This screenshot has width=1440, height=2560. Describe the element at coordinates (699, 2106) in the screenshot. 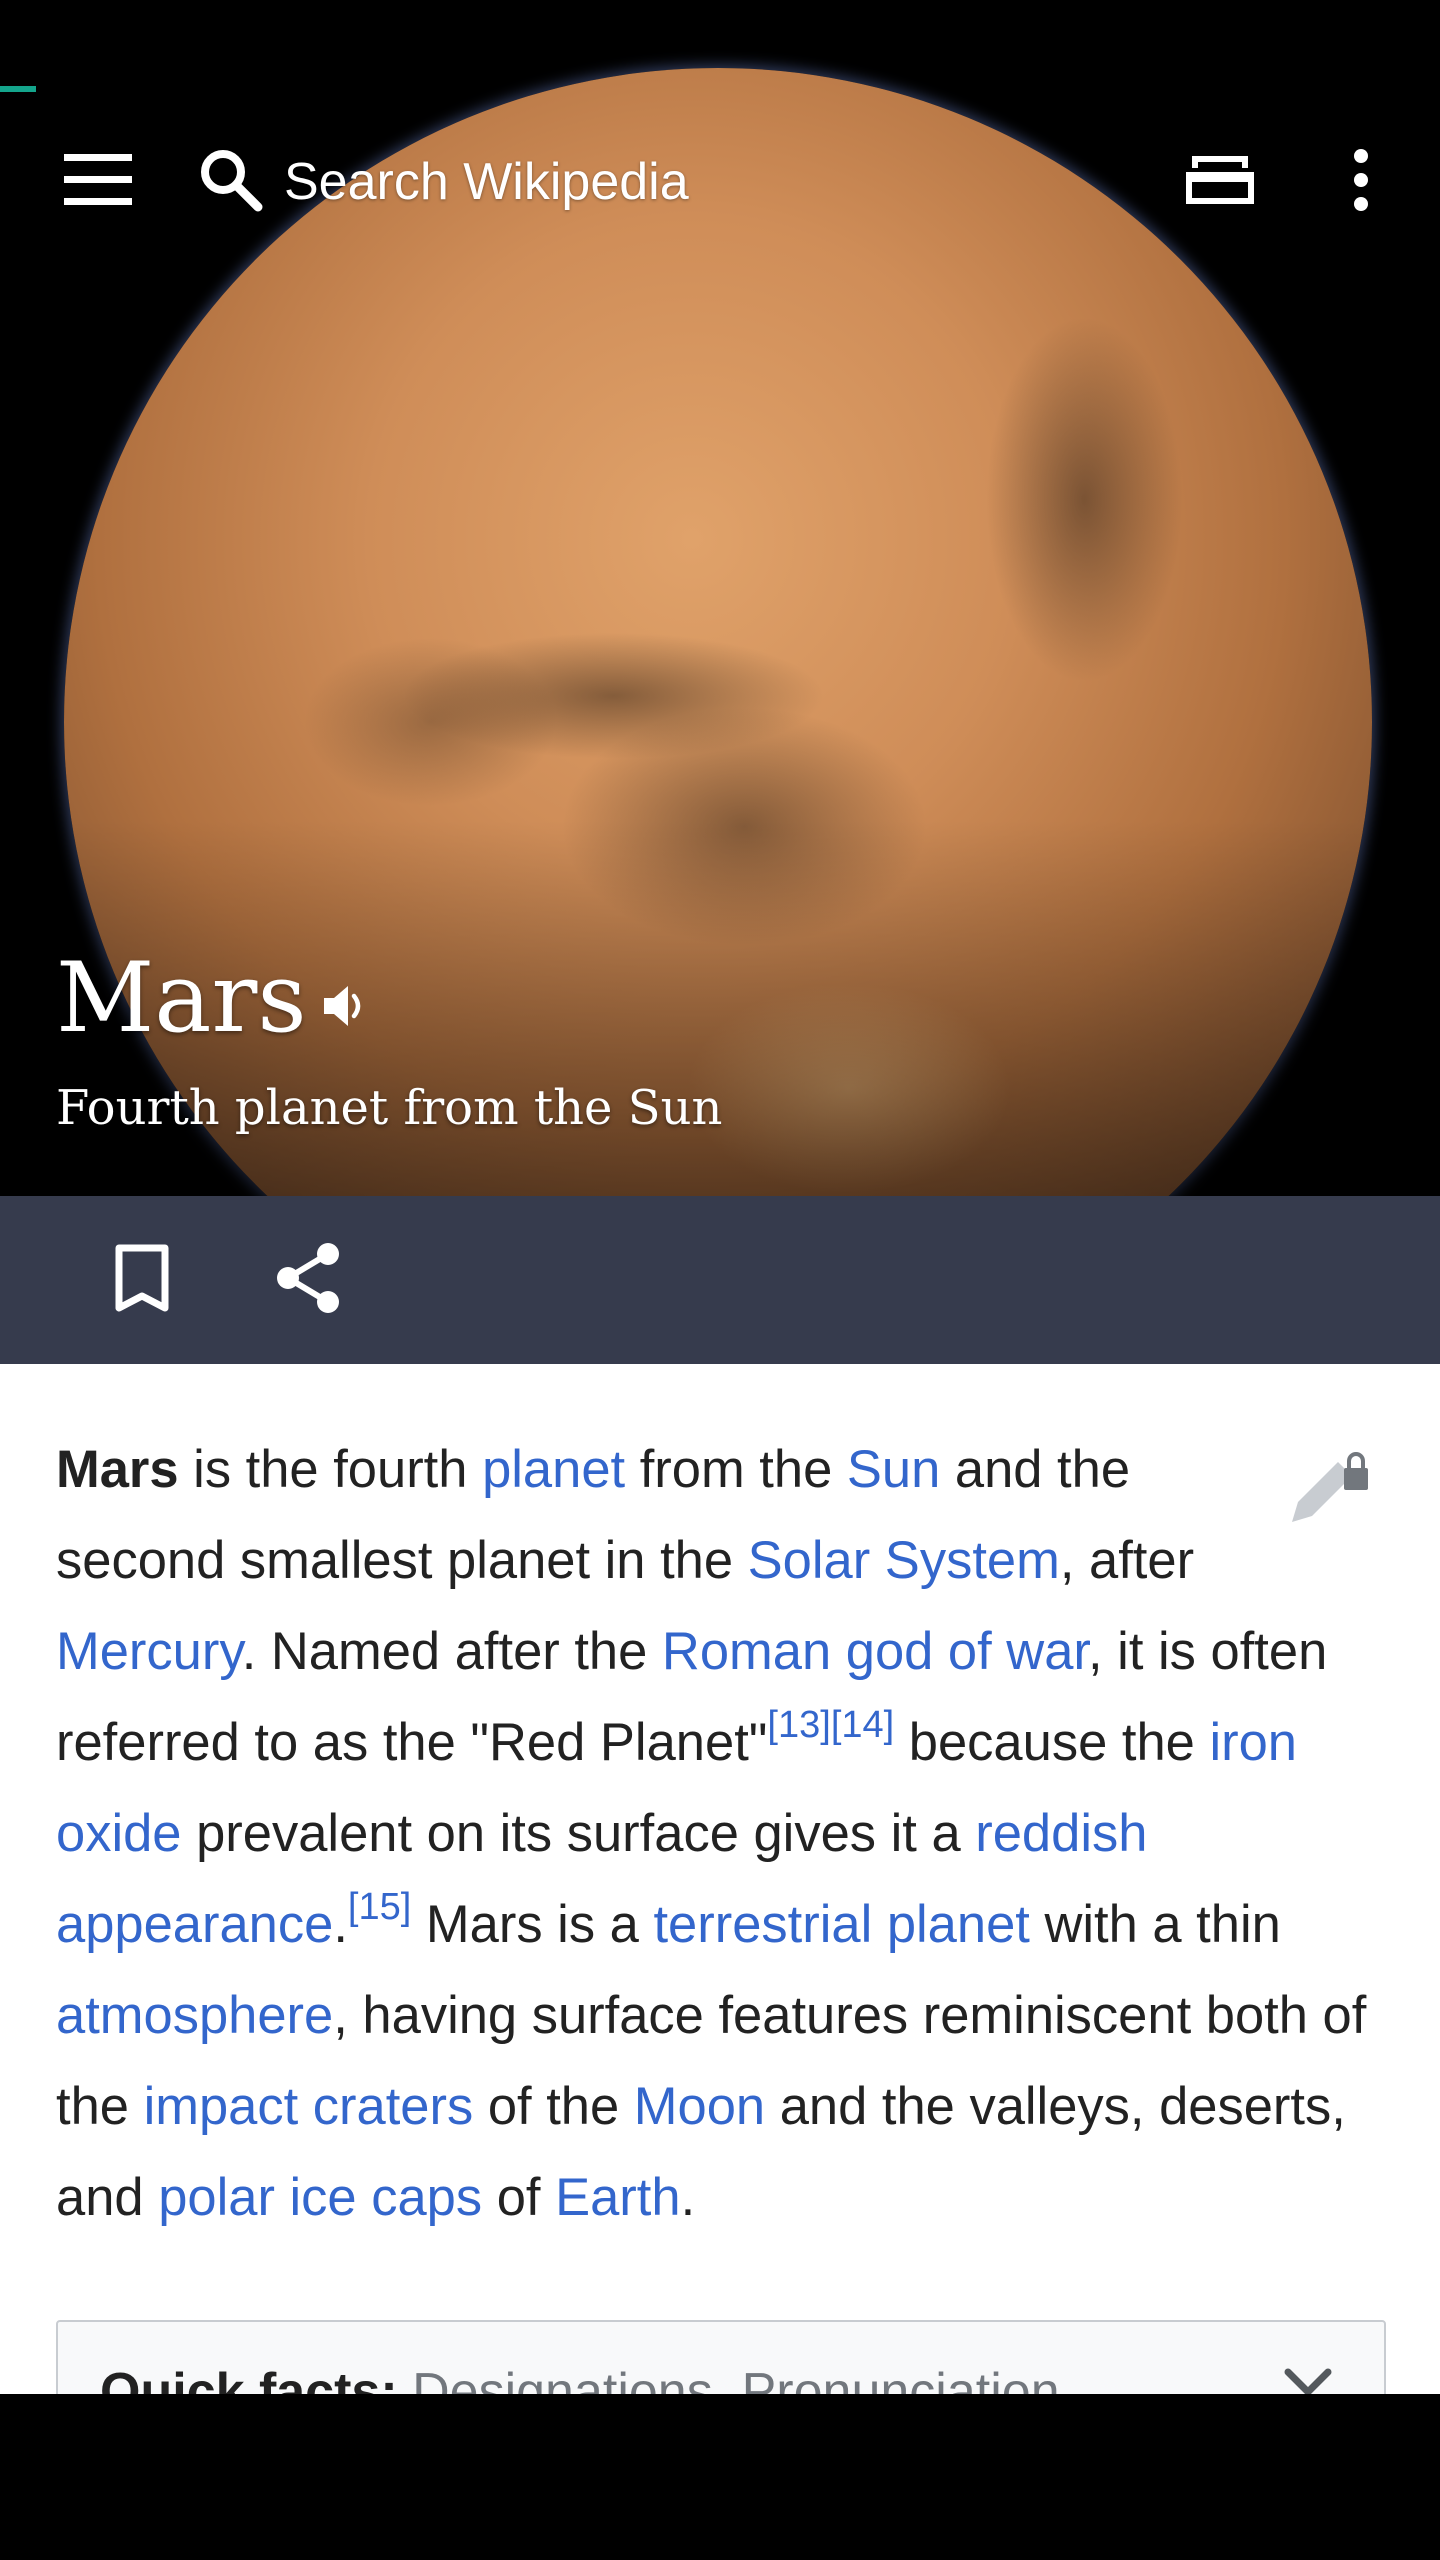

I see `link-moon: Moon` at that location.